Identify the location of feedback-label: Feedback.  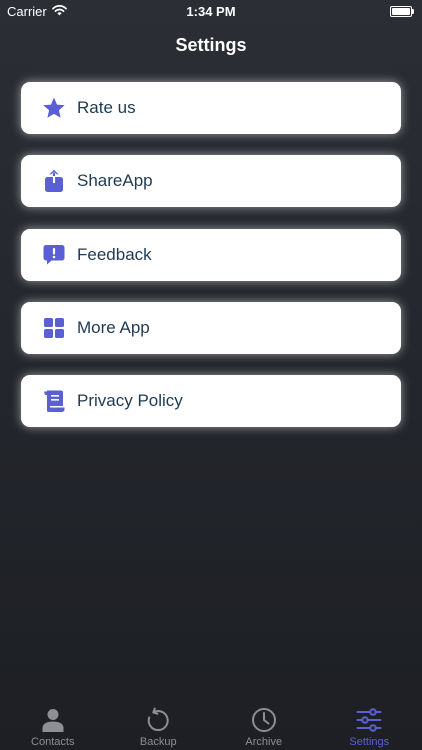
(114, 254).